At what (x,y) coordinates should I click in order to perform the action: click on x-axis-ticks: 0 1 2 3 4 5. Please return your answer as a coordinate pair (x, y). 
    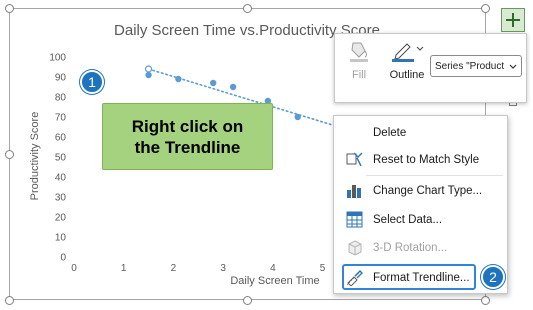
    Looking at the image, I should click on (198, 268).